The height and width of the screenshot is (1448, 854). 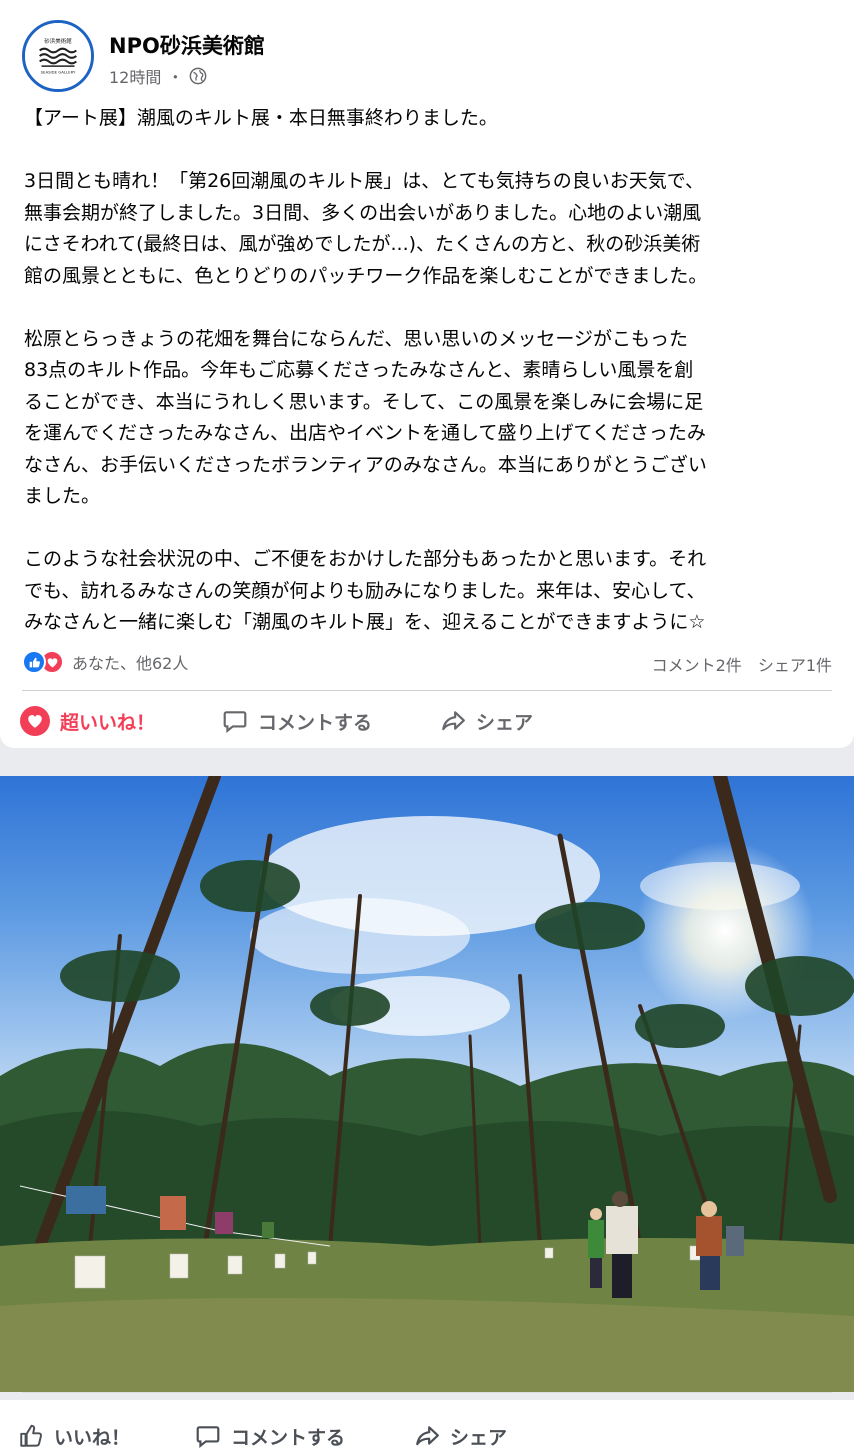 I want to click on post-text-line: ました。, so click(x=62, y=496).